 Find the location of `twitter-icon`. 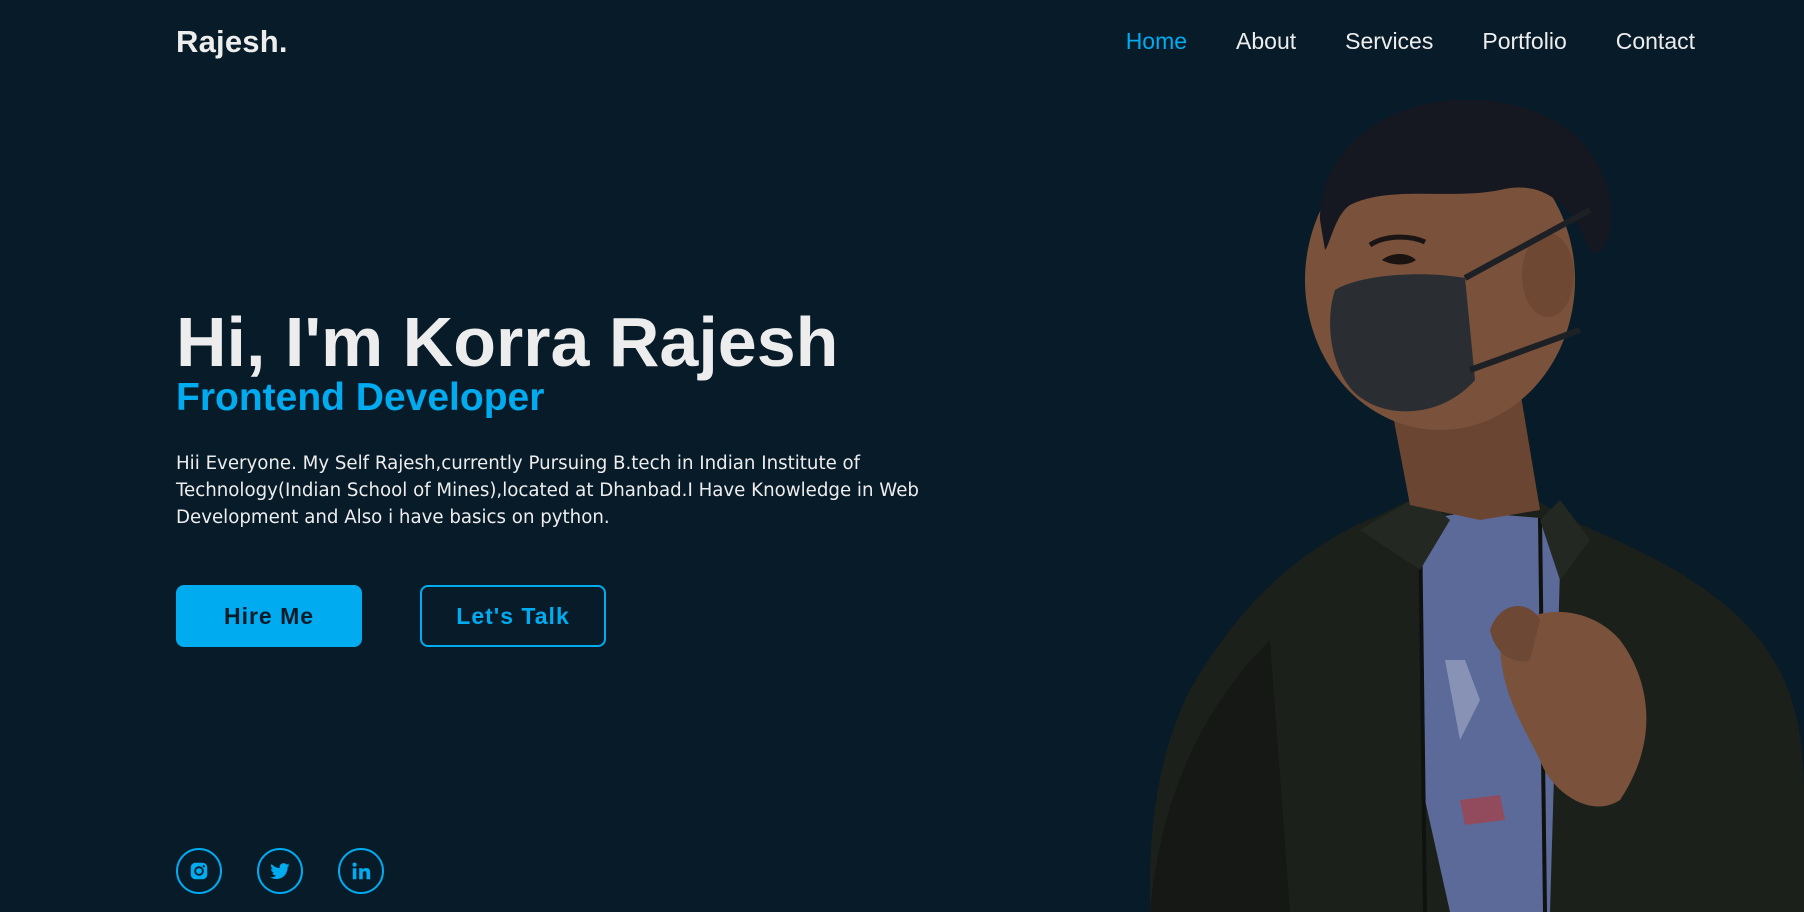

twitter-icon is located at coordinates (280, 871).